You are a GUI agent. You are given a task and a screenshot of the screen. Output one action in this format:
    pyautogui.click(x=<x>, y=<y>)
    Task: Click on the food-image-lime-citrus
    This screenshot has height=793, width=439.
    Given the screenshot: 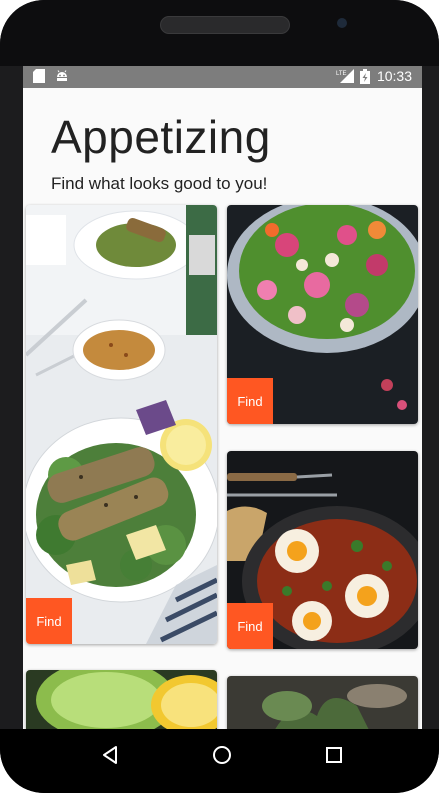 What is the action you would take?
    pyautogui.click(x=121, y=699)
    